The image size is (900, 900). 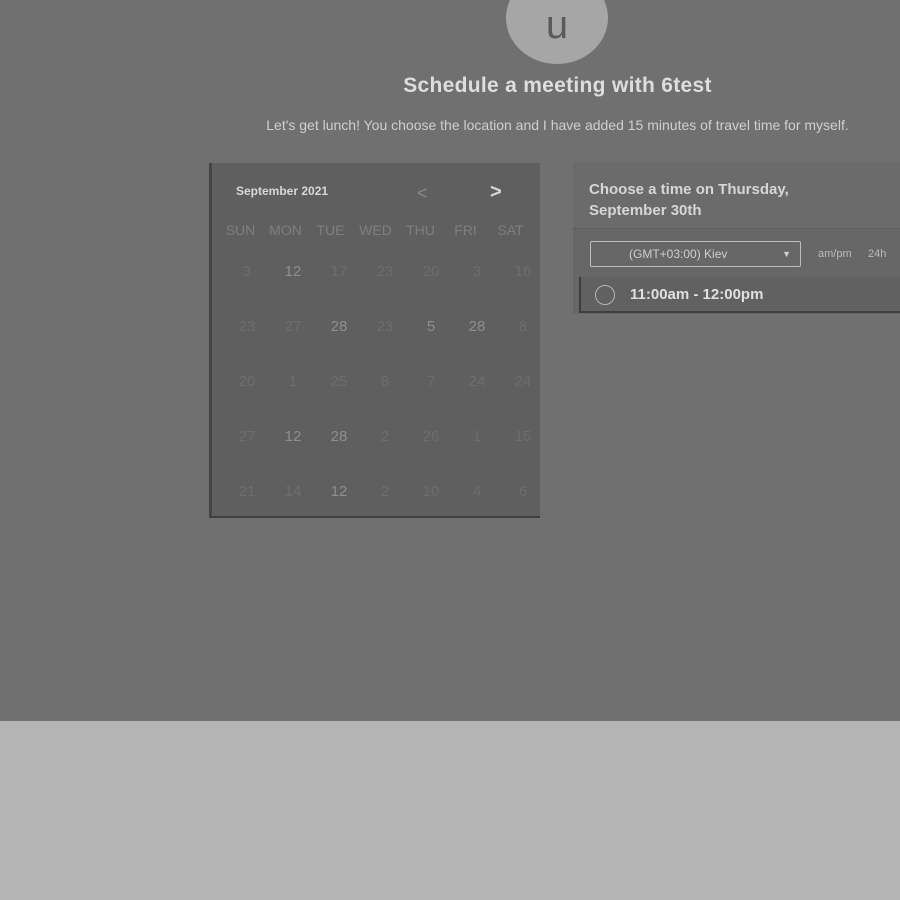 What do you see at coordinates (285, 230) in the screenshot?
I see `weekday-mon: MON` at bounding box center [285, 230].